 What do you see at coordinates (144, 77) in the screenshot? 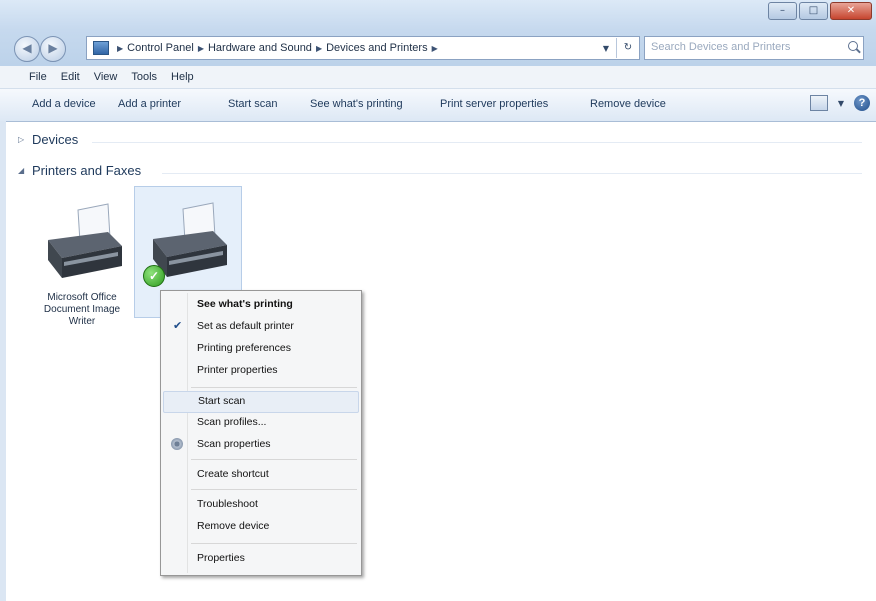
I see `menu-tools: Tools` at bounding box center [144, 77].